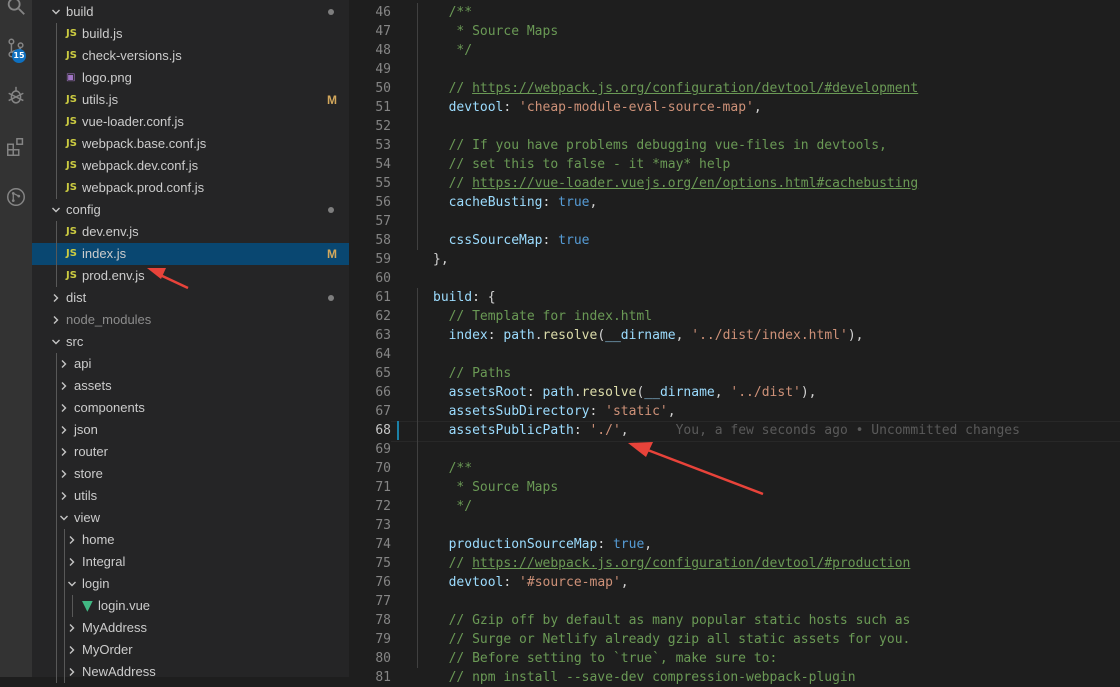  What do you see at coordinates (383, 506) in the screenshot?
I see `line-number: 72` at bounding box center [383, 506].